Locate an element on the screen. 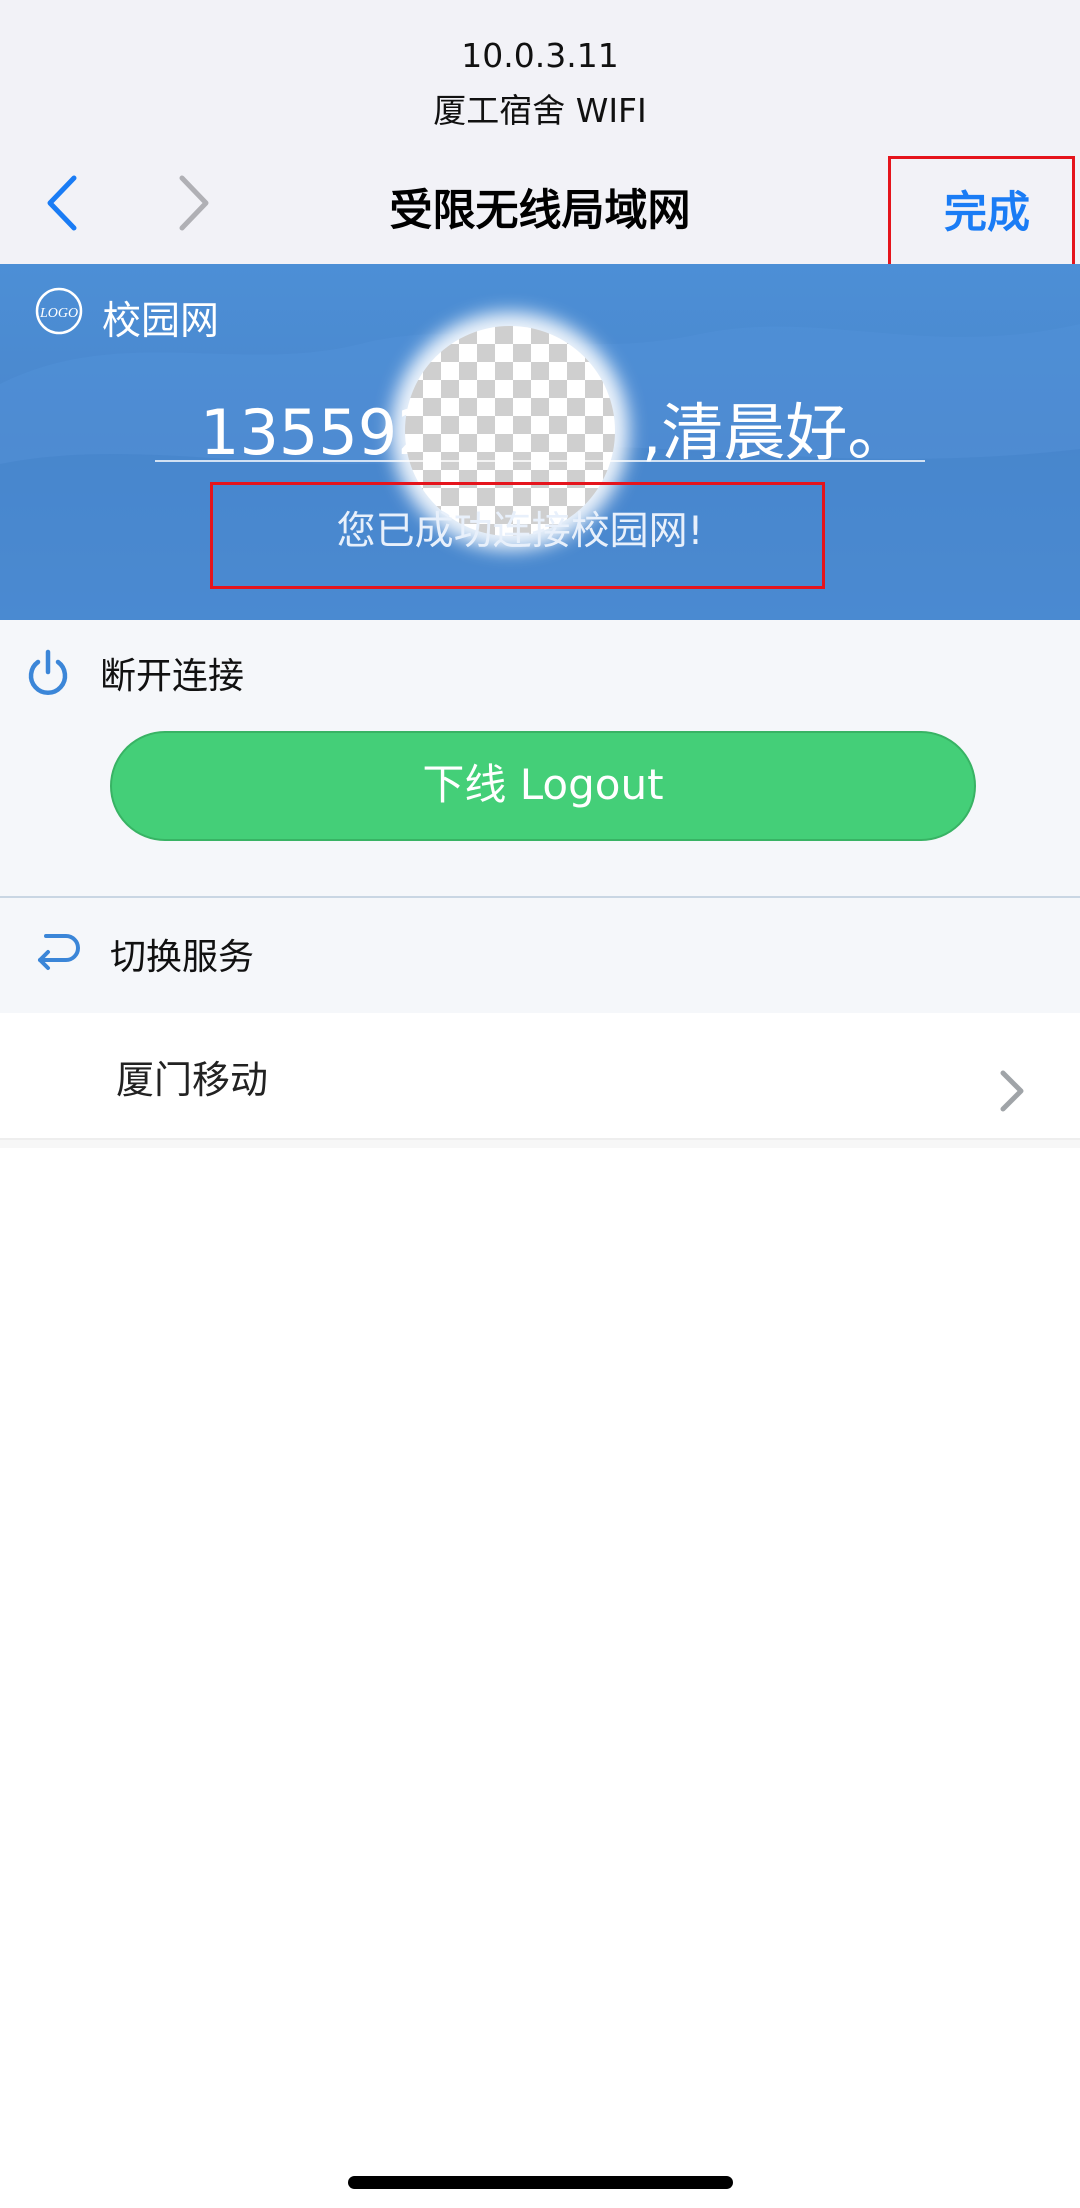 The image size is (1080, 2208). switch-service-label: 切换服务 is located at coordinates (182, 957).